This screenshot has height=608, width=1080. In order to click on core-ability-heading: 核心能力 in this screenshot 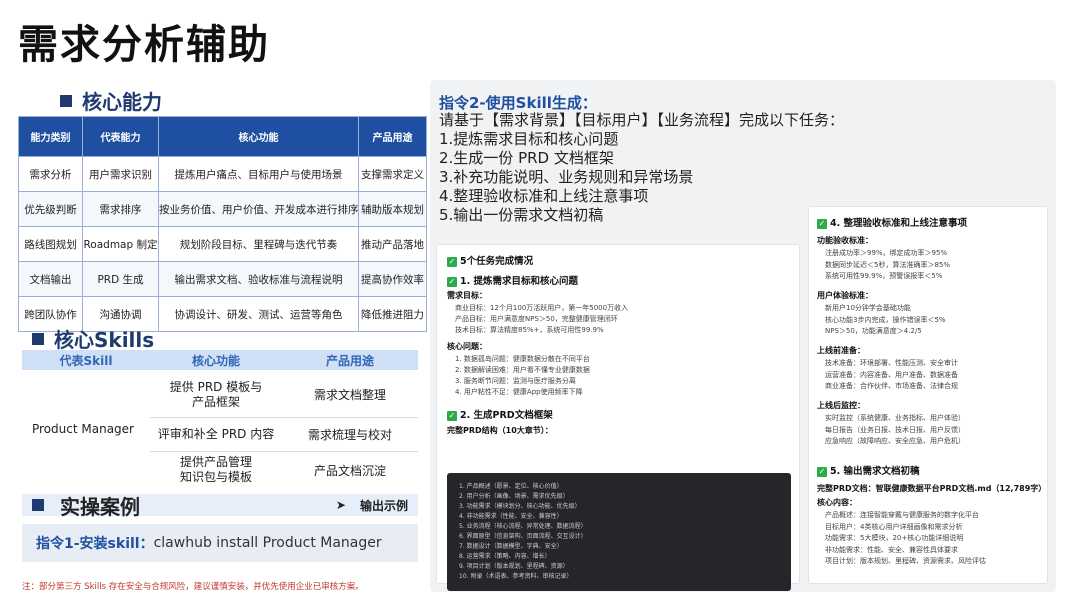, I will do `click(111, 100)`.